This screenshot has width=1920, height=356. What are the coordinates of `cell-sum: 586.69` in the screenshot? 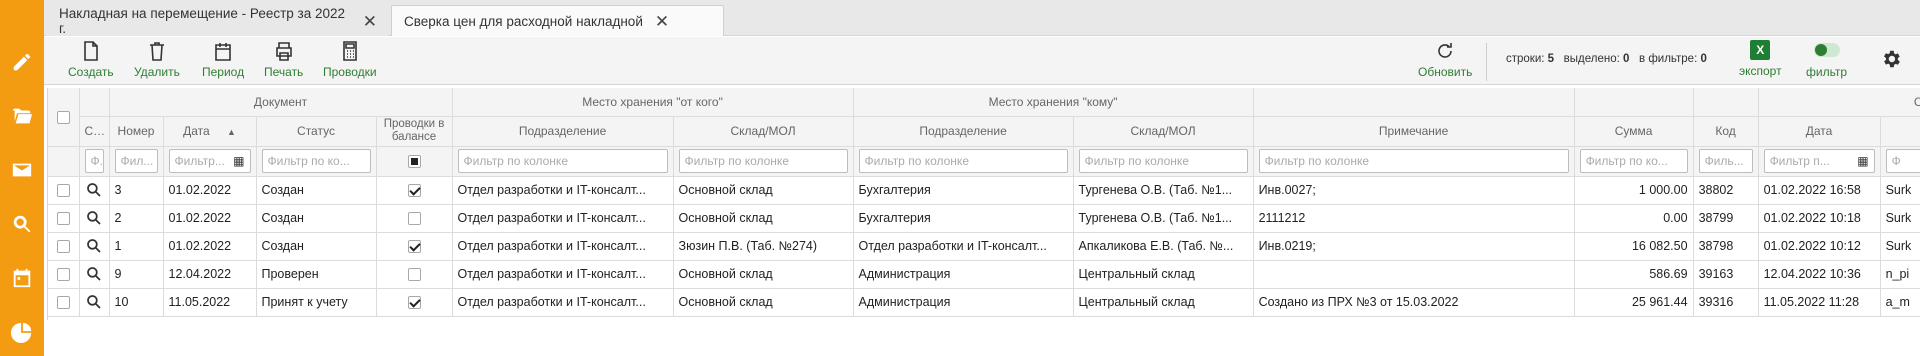 It's located at (1634, 274).